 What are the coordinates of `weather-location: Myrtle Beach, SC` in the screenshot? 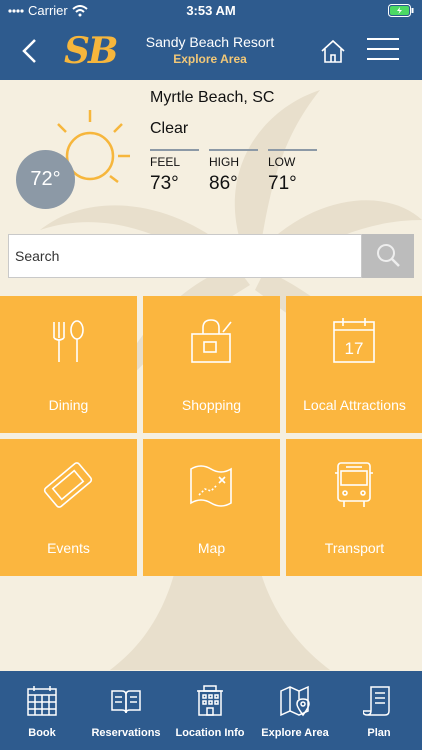 It's located at (212, 97).